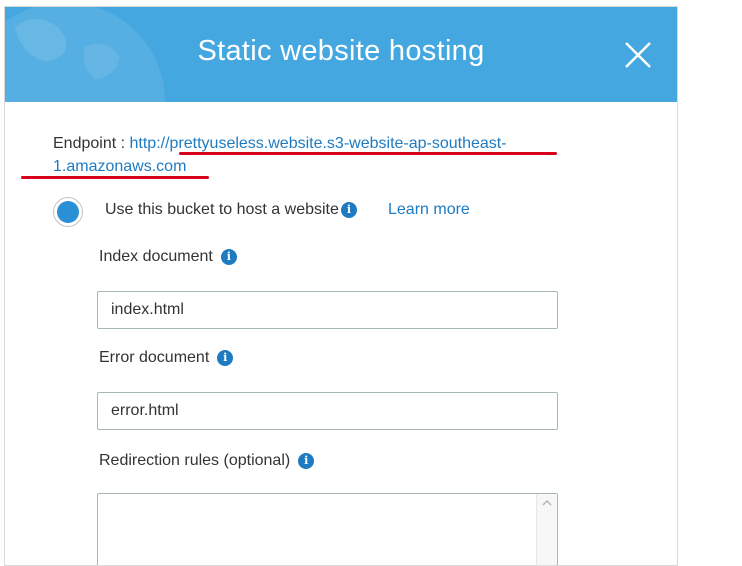 This screenshot has width=742, height=566. I want to click on host-website-radio, so click(68, 212).